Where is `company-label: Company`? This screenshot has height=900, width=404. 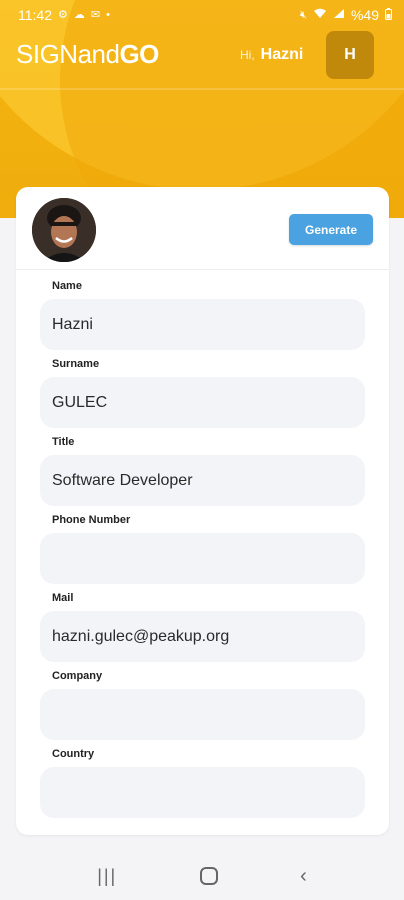
company-label: Company is located at coordinates (77, 676).